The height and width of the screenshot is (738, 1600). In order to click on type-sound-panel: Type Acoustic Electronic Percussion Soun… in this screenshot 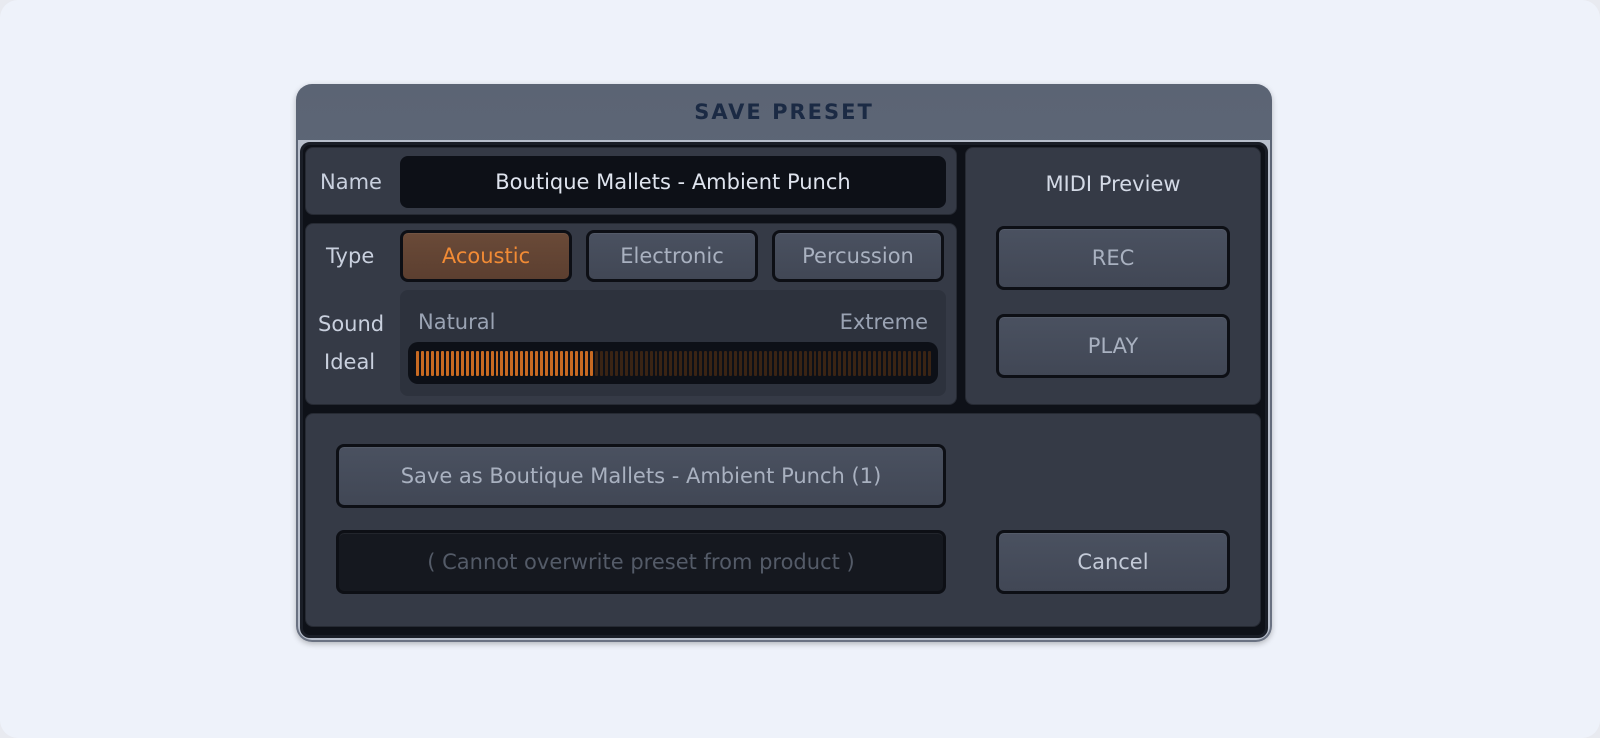, I will do `click(631, 314)`.